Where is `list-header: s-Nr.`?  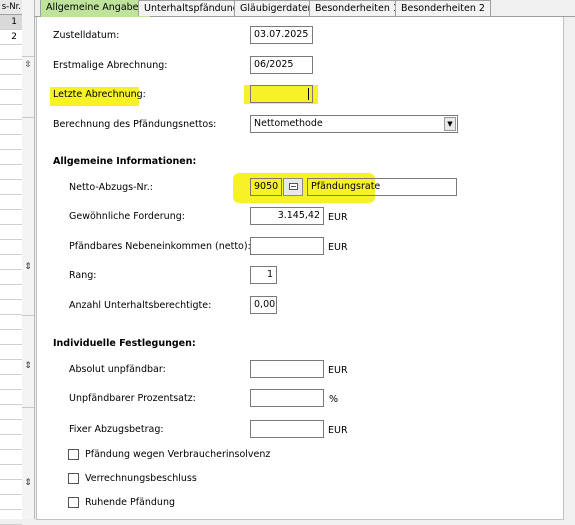
list-header: s-Nr. is located at coordinates (11, 7).